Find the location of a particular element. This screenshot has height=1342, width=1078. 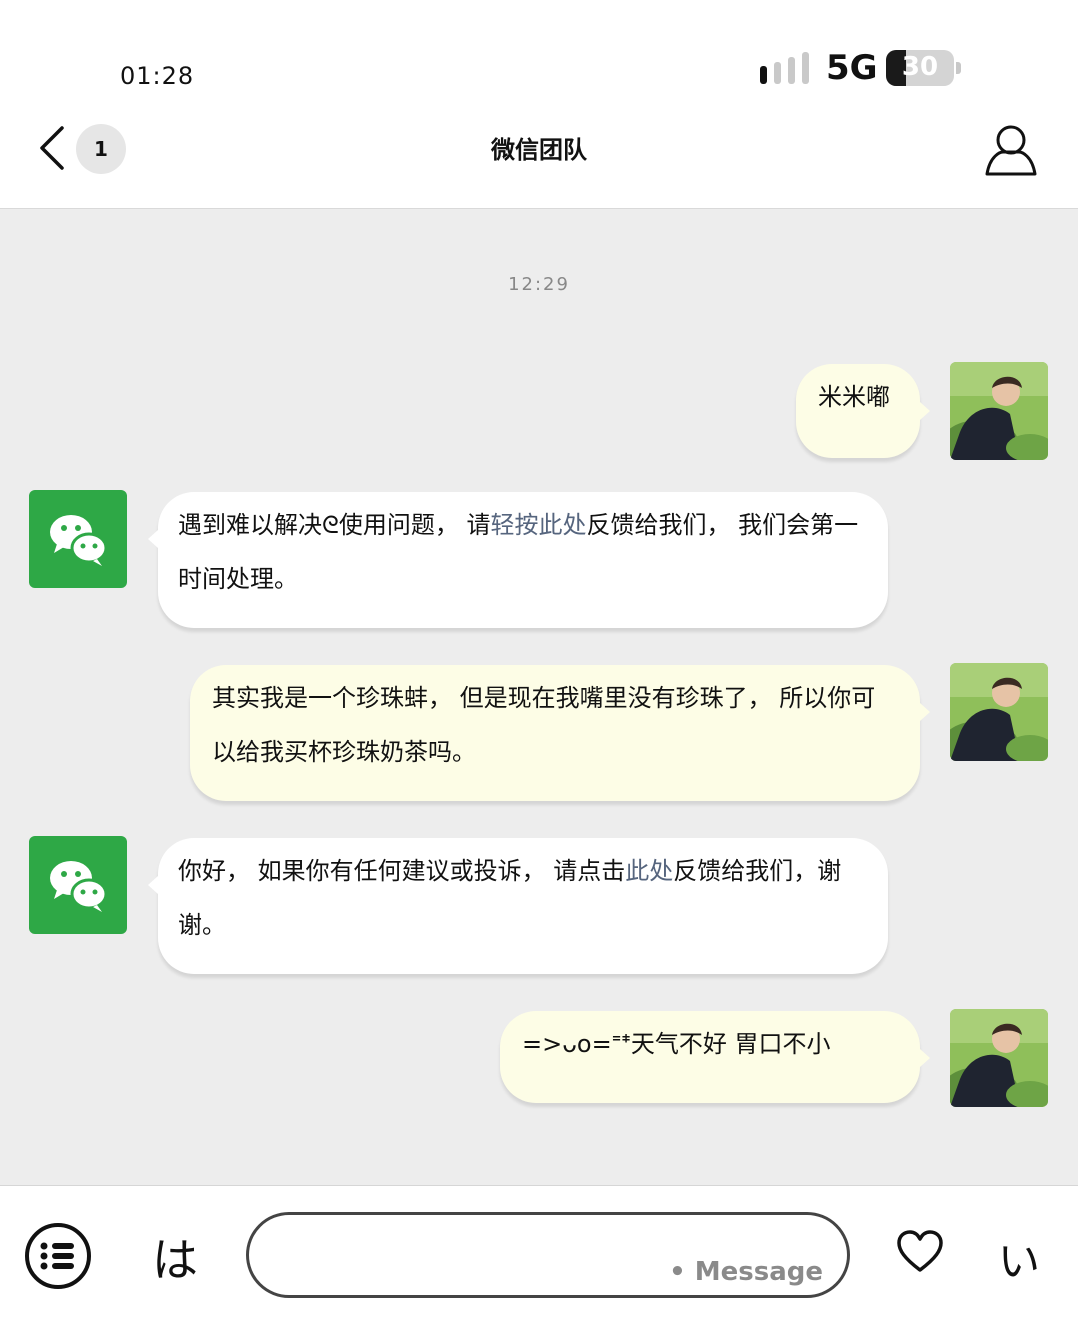

menu-list-icon is located at coordinates (58, 1256).